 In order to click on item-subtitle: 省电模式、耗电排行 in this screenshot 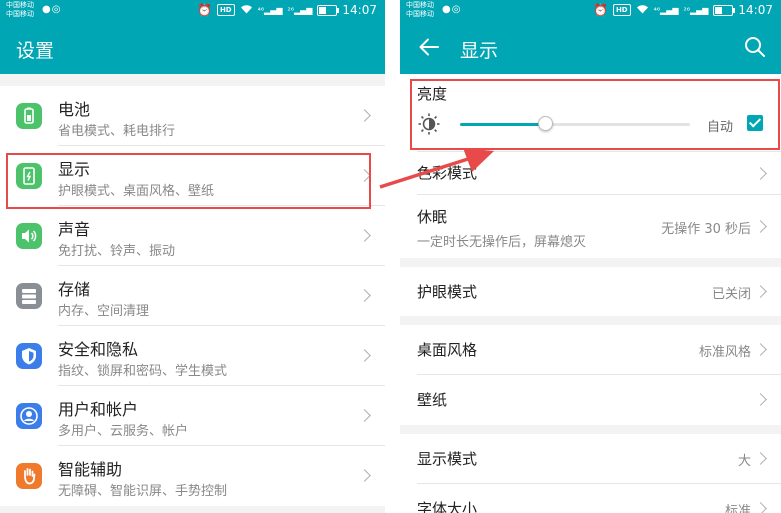, I will do `click(117, 131)`.